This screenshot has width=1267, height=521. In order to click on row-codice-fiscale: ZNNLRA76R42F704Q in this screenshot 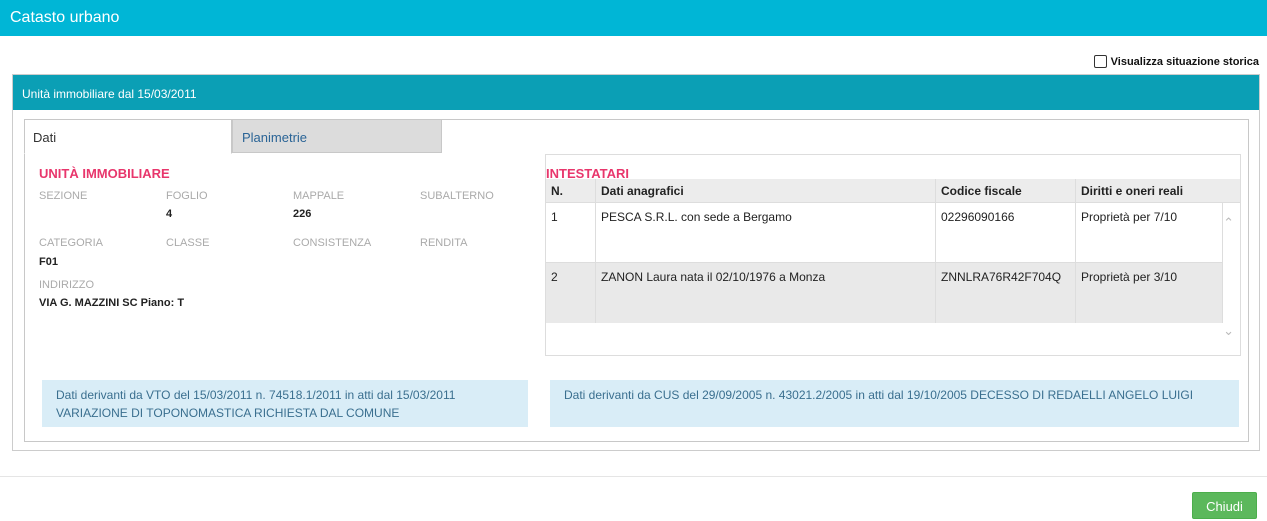, I will do `click(1001, 277)`.